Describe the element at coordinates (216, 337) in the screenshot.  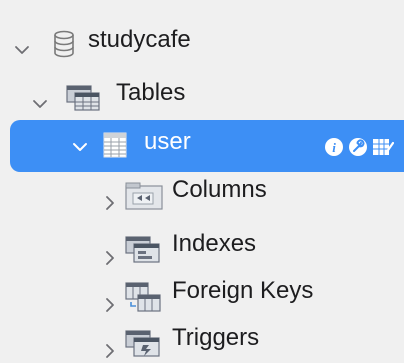
I see `triggers-label: Triggers` at that location.